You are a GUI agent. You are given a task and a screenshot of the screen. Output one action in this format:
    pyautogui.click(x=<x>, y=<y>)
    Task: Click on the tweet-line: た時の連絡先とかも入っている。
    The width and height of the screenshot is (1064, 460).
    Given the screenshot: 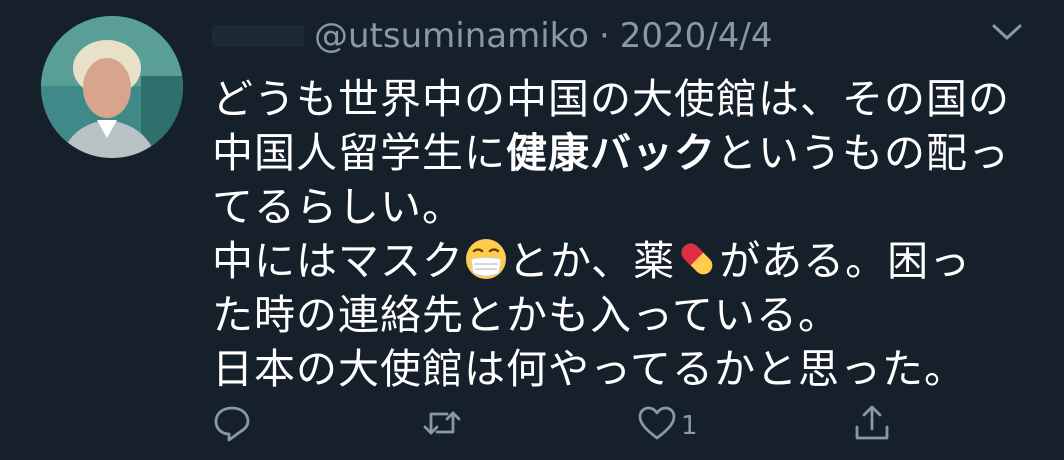 What is the action you would take?
    pyautogui.click(x=526, y=315)
    